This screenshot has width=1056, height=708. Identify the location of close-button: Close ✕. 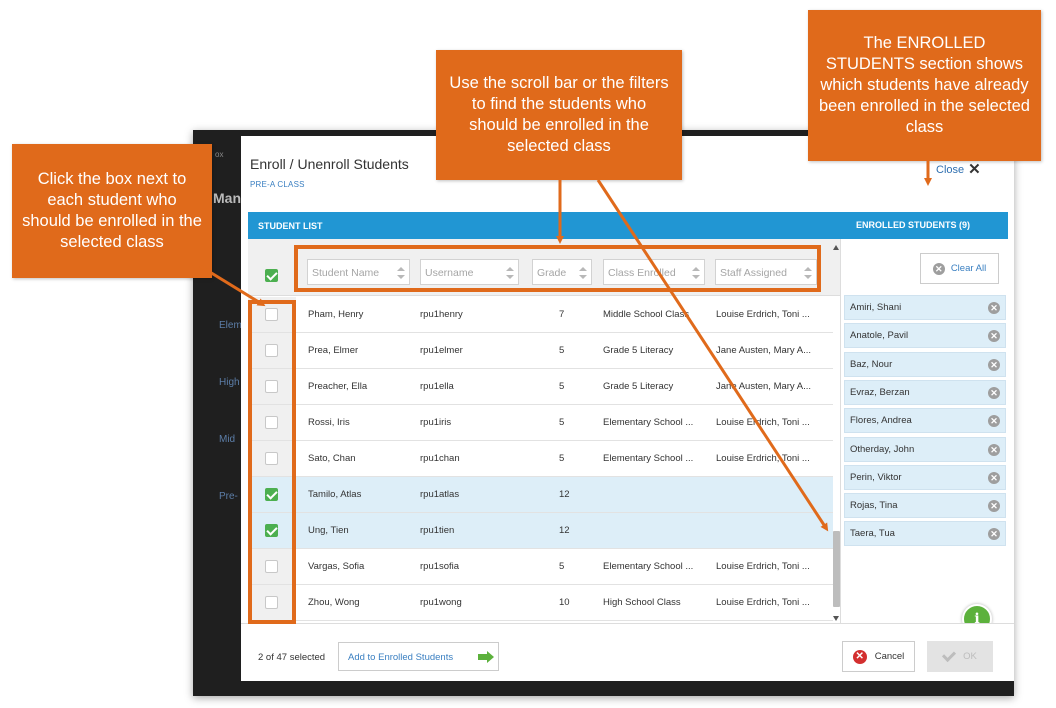
(958, 169).